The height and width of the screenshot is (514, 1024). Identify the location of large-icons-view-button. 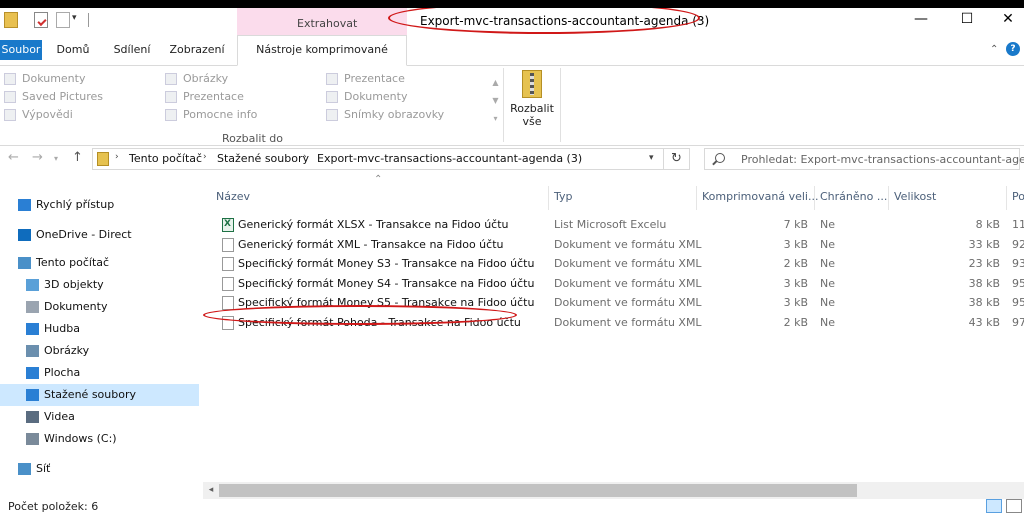
(1014, 506).